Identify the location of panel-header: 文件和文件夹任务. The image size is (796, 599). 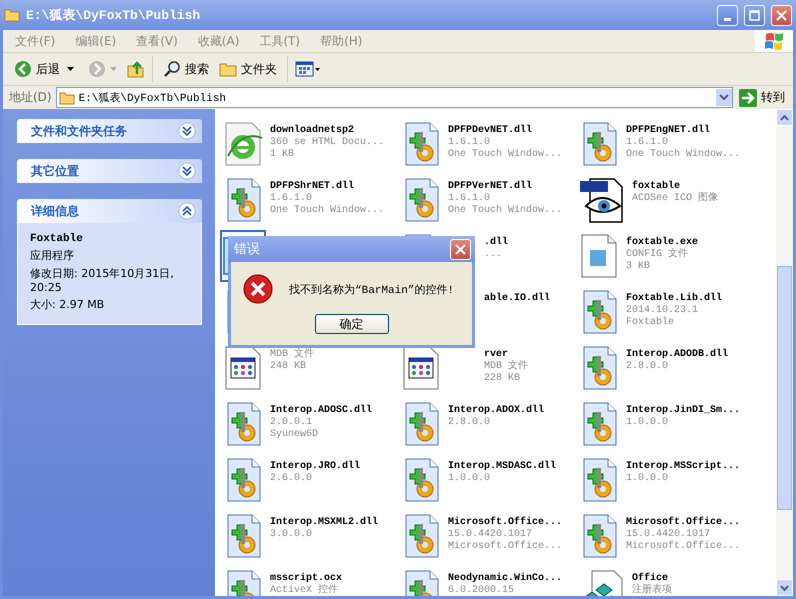
(109, 131).